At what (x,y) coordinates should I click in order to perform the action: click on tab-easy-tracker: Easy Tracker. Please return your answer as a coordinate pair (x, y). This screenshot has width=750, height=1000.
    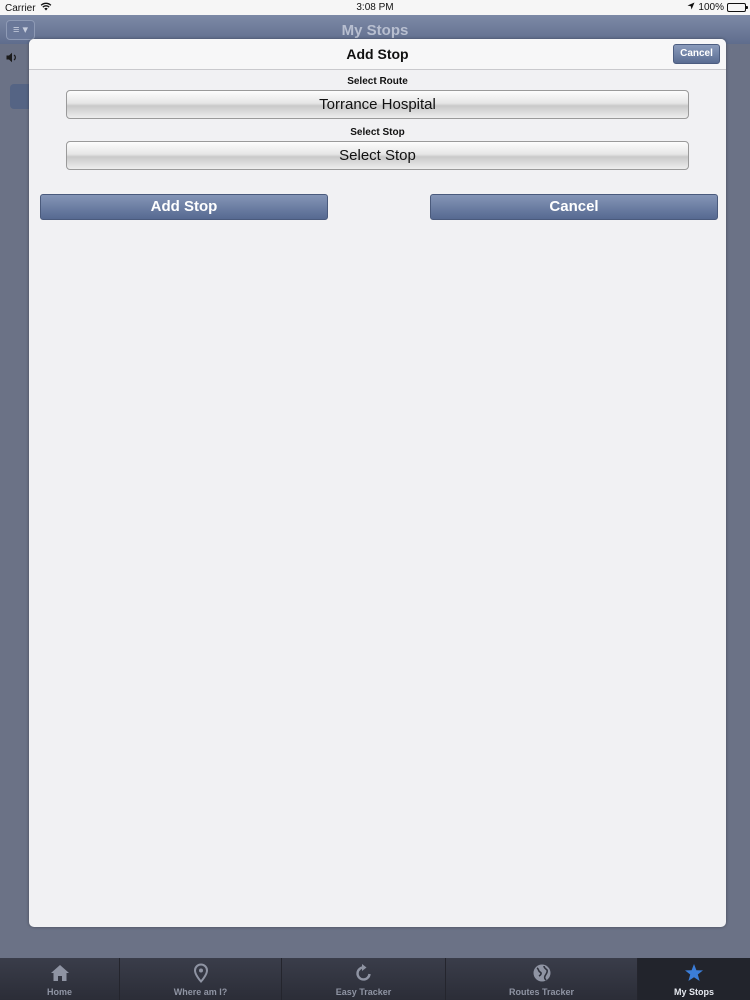
    Looking at the image, I should click on (364, 979).